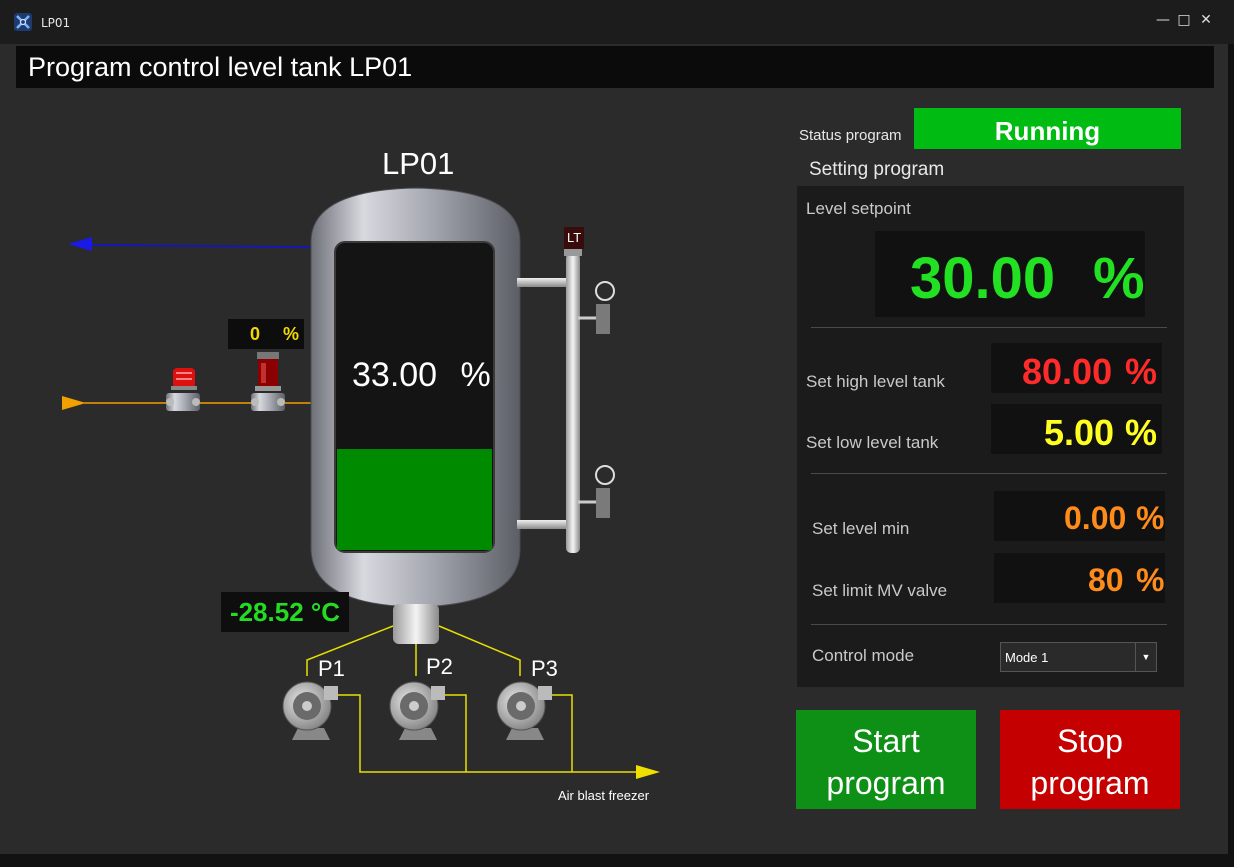 This screenshot has height=867, width=1234. What do you see at coordinates (886, 741) in the screenshot?
I see `start-button-line1: Start` at bounding box center [886, 741].